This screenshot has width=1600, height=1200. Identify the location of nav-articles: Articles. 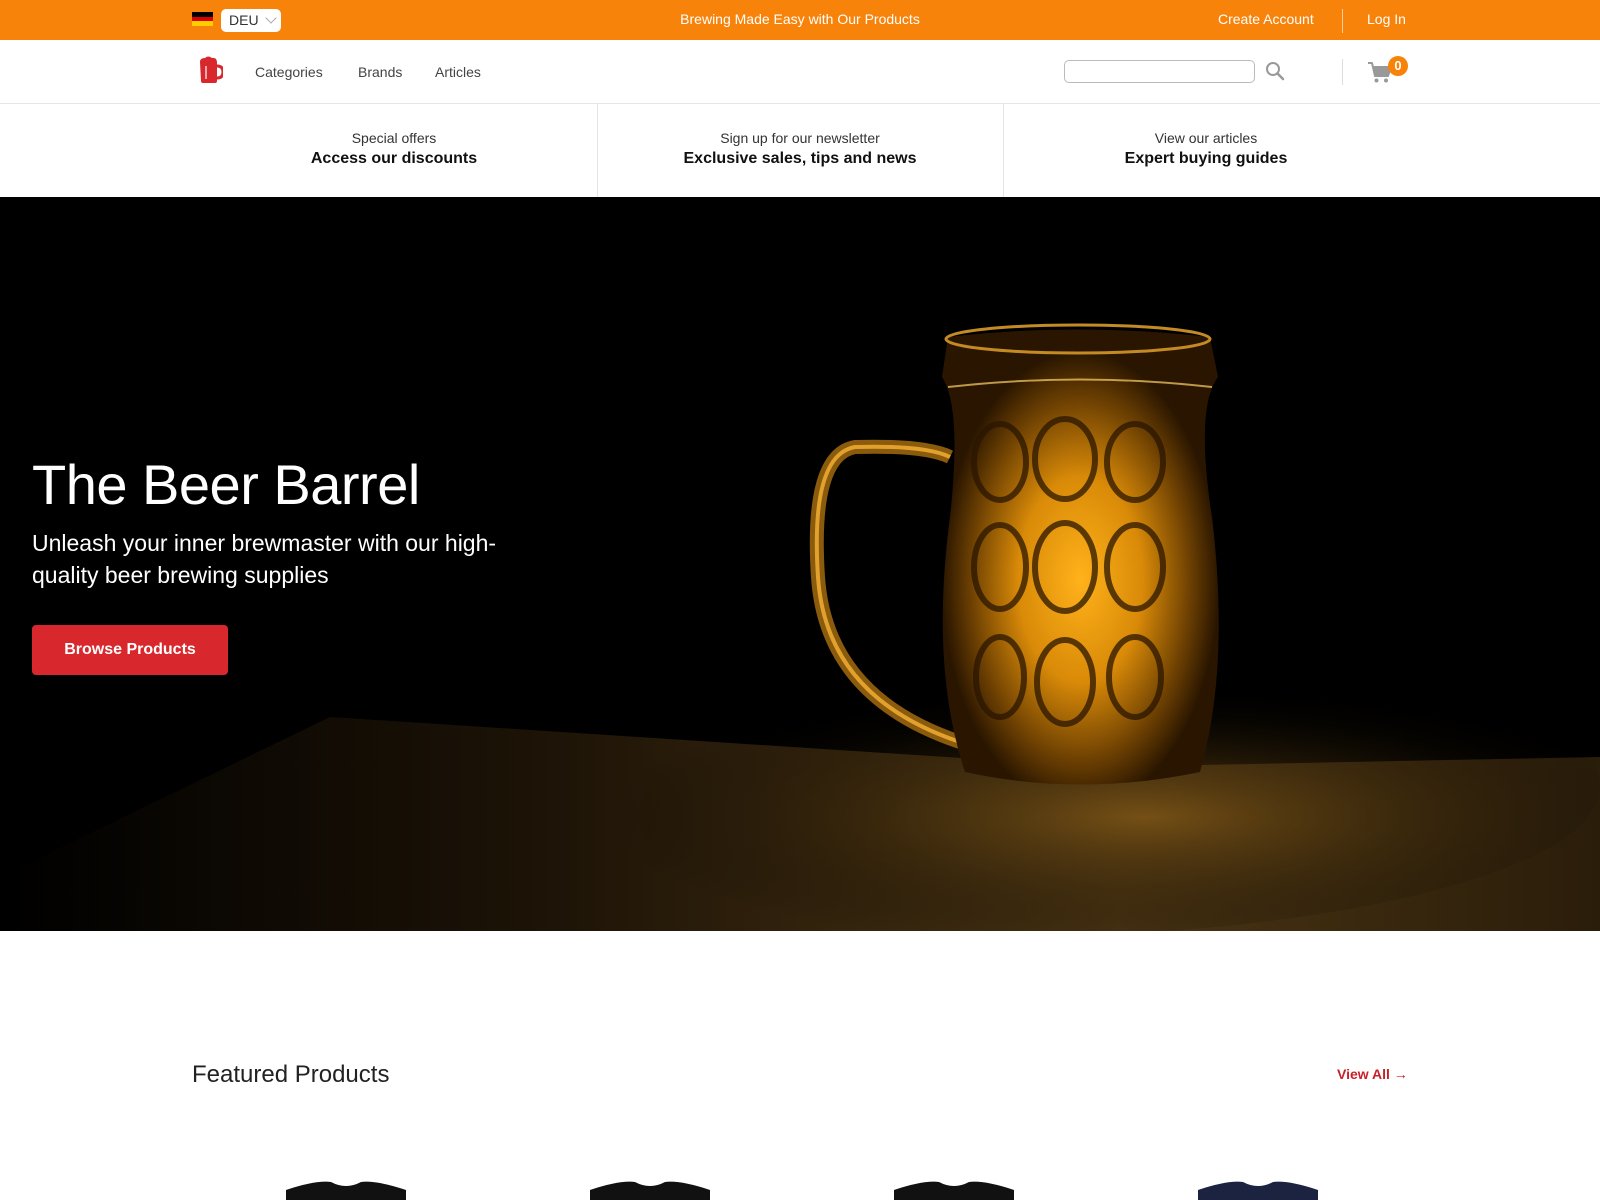
(458, 72).